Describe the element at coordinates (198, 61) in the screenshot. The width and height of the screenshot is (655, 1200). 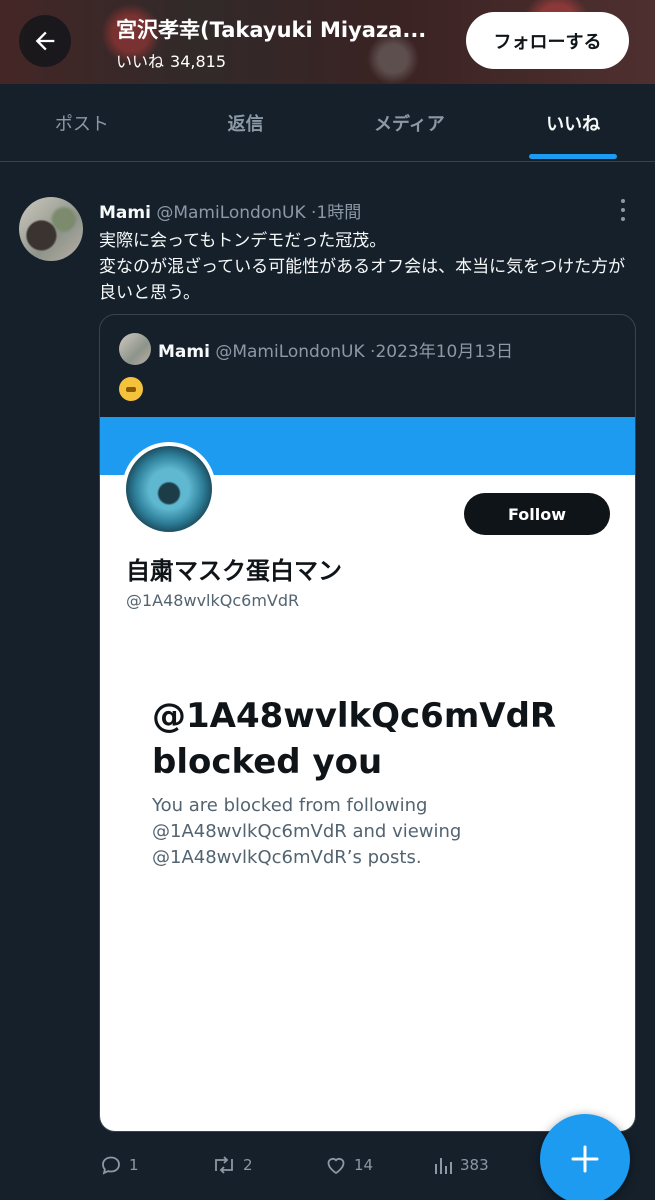
I see `likes-count: 34,815` at that location.